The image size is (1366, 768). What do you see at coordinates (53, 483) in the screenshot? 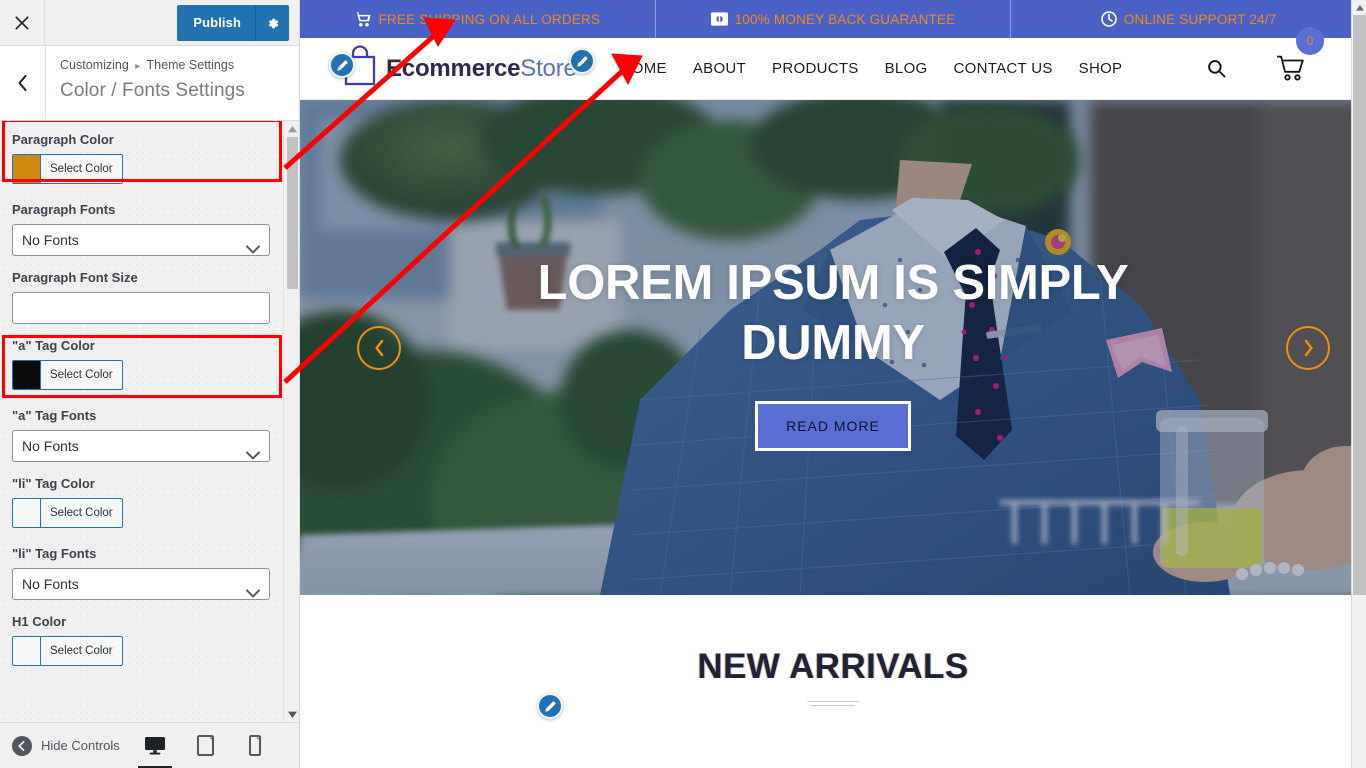
I see `control-label-li-tag-color: "li" Tag Color` at bounding box center [53, 483].